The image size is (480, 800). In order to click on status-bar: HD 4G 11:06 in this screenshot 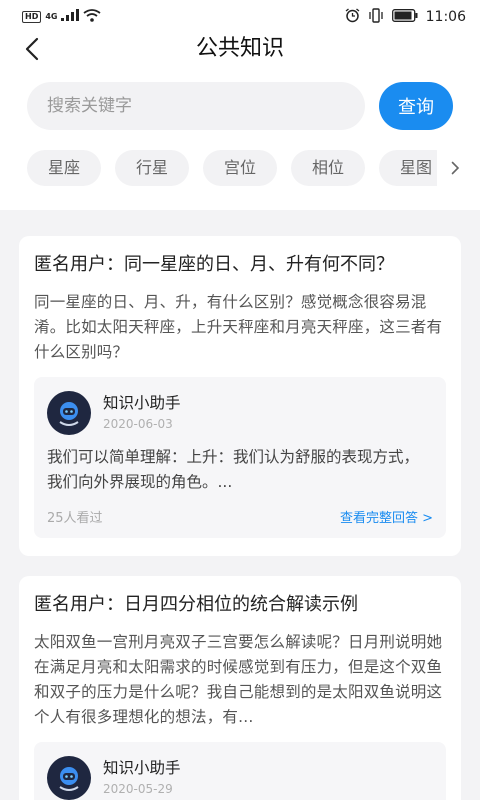, I will do `click(240, 17)`.